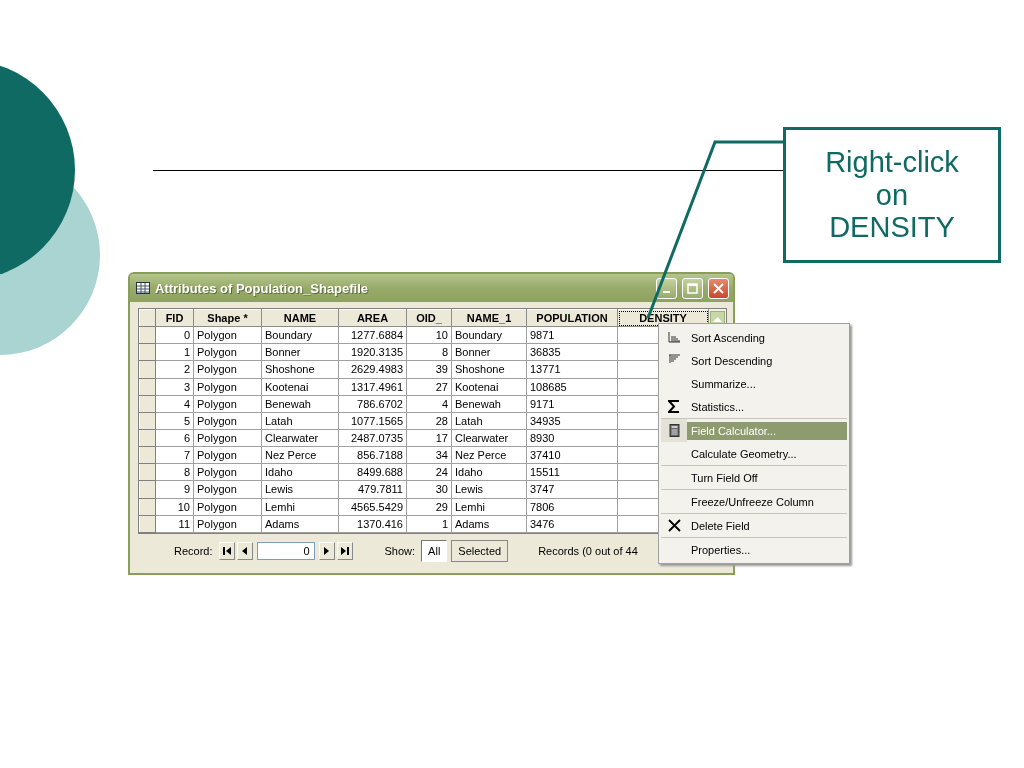 The height and width of the screenshot is (768, 1024). What do you see at coordinates (674, 430) in the screenshot?
I see `calculator-icon` at bounding box center [674, 430].